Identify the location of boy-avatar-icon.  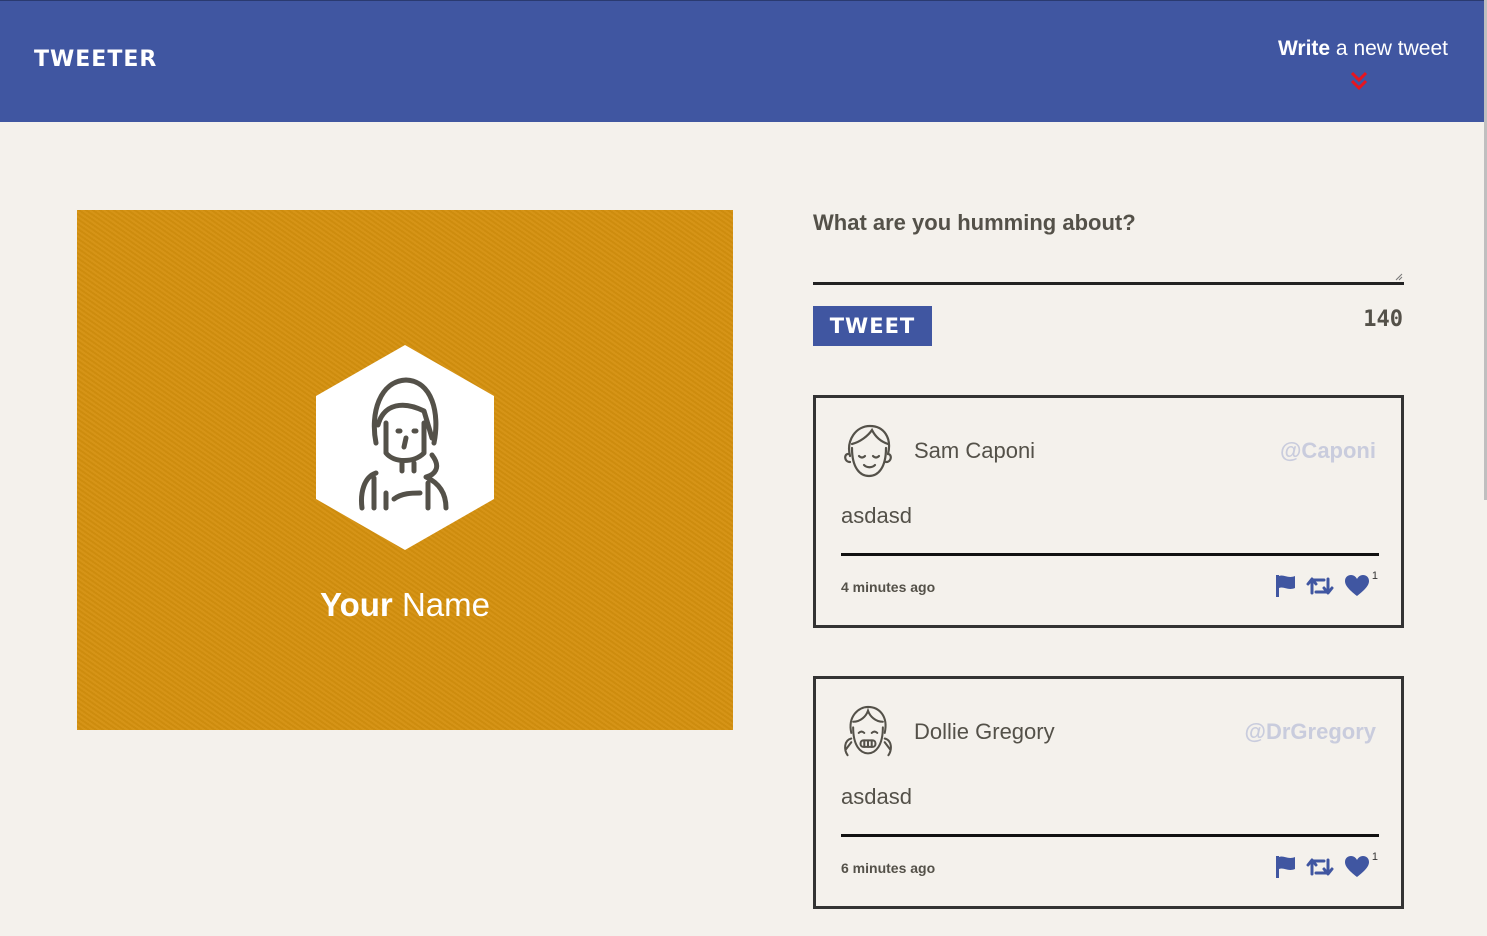
(868, 451).